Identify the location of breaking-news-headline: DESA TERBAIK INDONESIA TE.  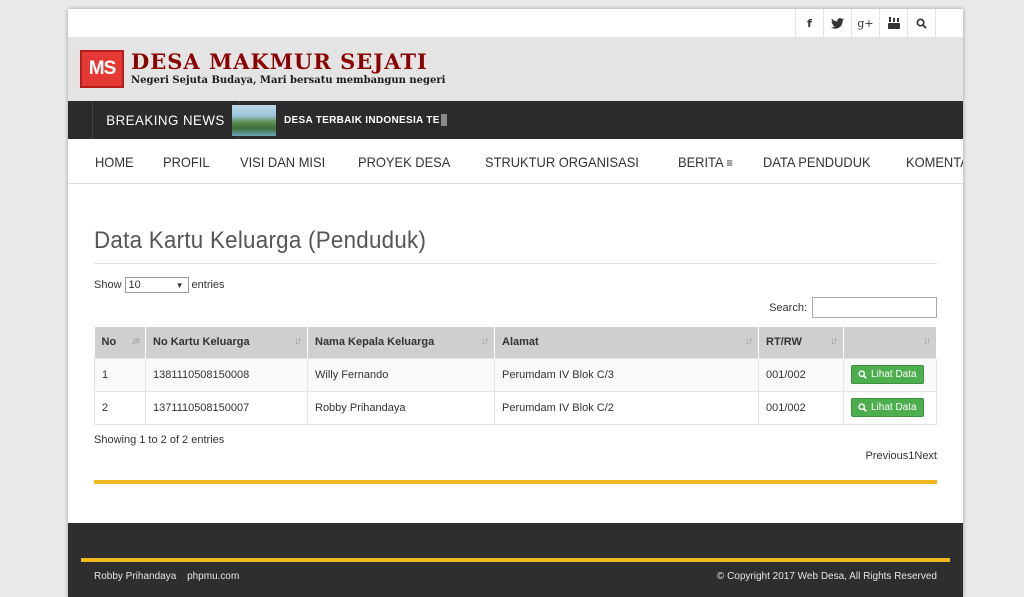
(365, 120).